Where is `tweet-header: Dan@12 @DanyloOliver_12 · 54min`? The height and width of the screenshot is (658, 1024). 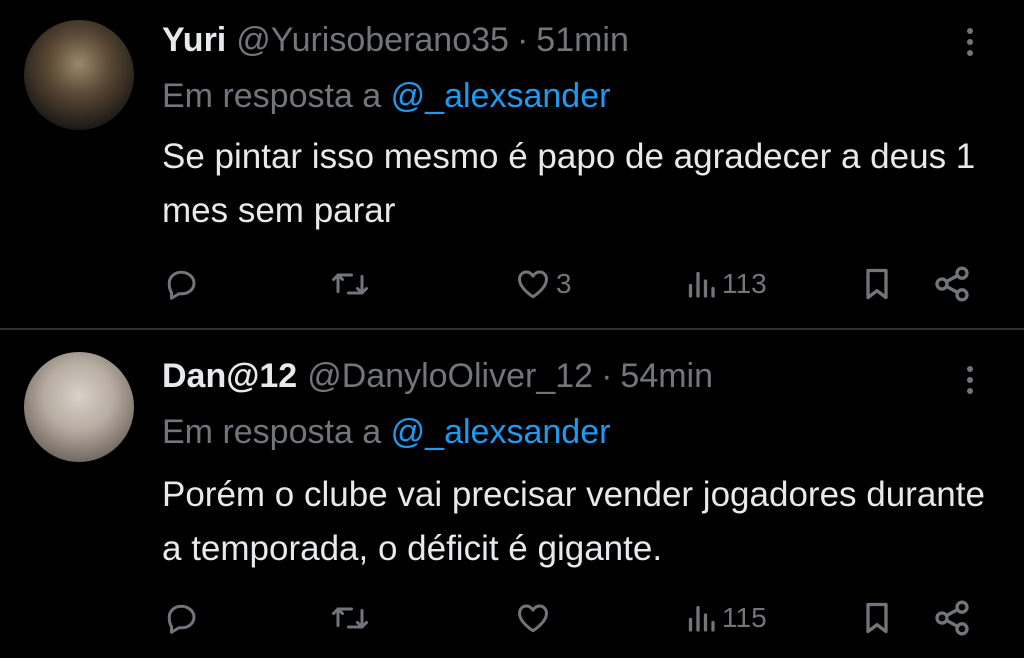
tweet-header: Dan@12 @DanyloOliver_12 · 54min is located at coordinates (437, 376).